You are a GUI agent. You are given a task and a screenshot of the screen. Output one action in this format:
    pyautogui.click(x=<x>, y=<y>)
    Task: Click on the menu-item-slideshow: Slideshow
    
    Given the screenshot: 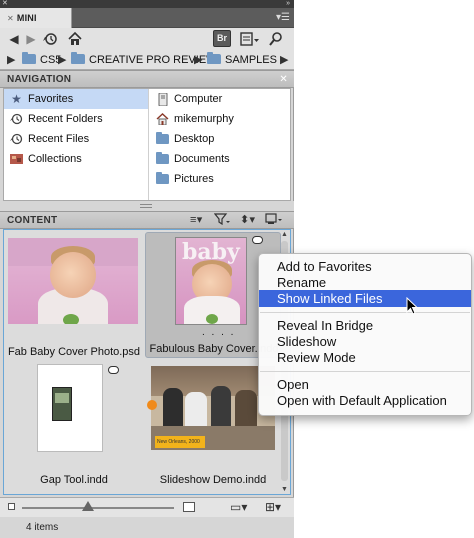 What is the action you would take?
    pyautogui.click(x=365, y=341)
    